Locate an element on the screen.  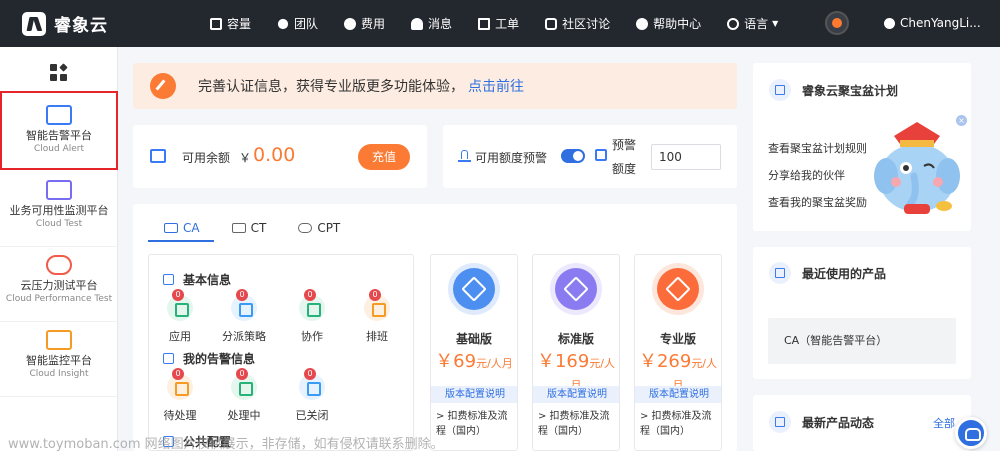
verification-banner: 完善认证信息，获得专业版更多功能体验， 点击前往 is located at coordinates (435, 86).